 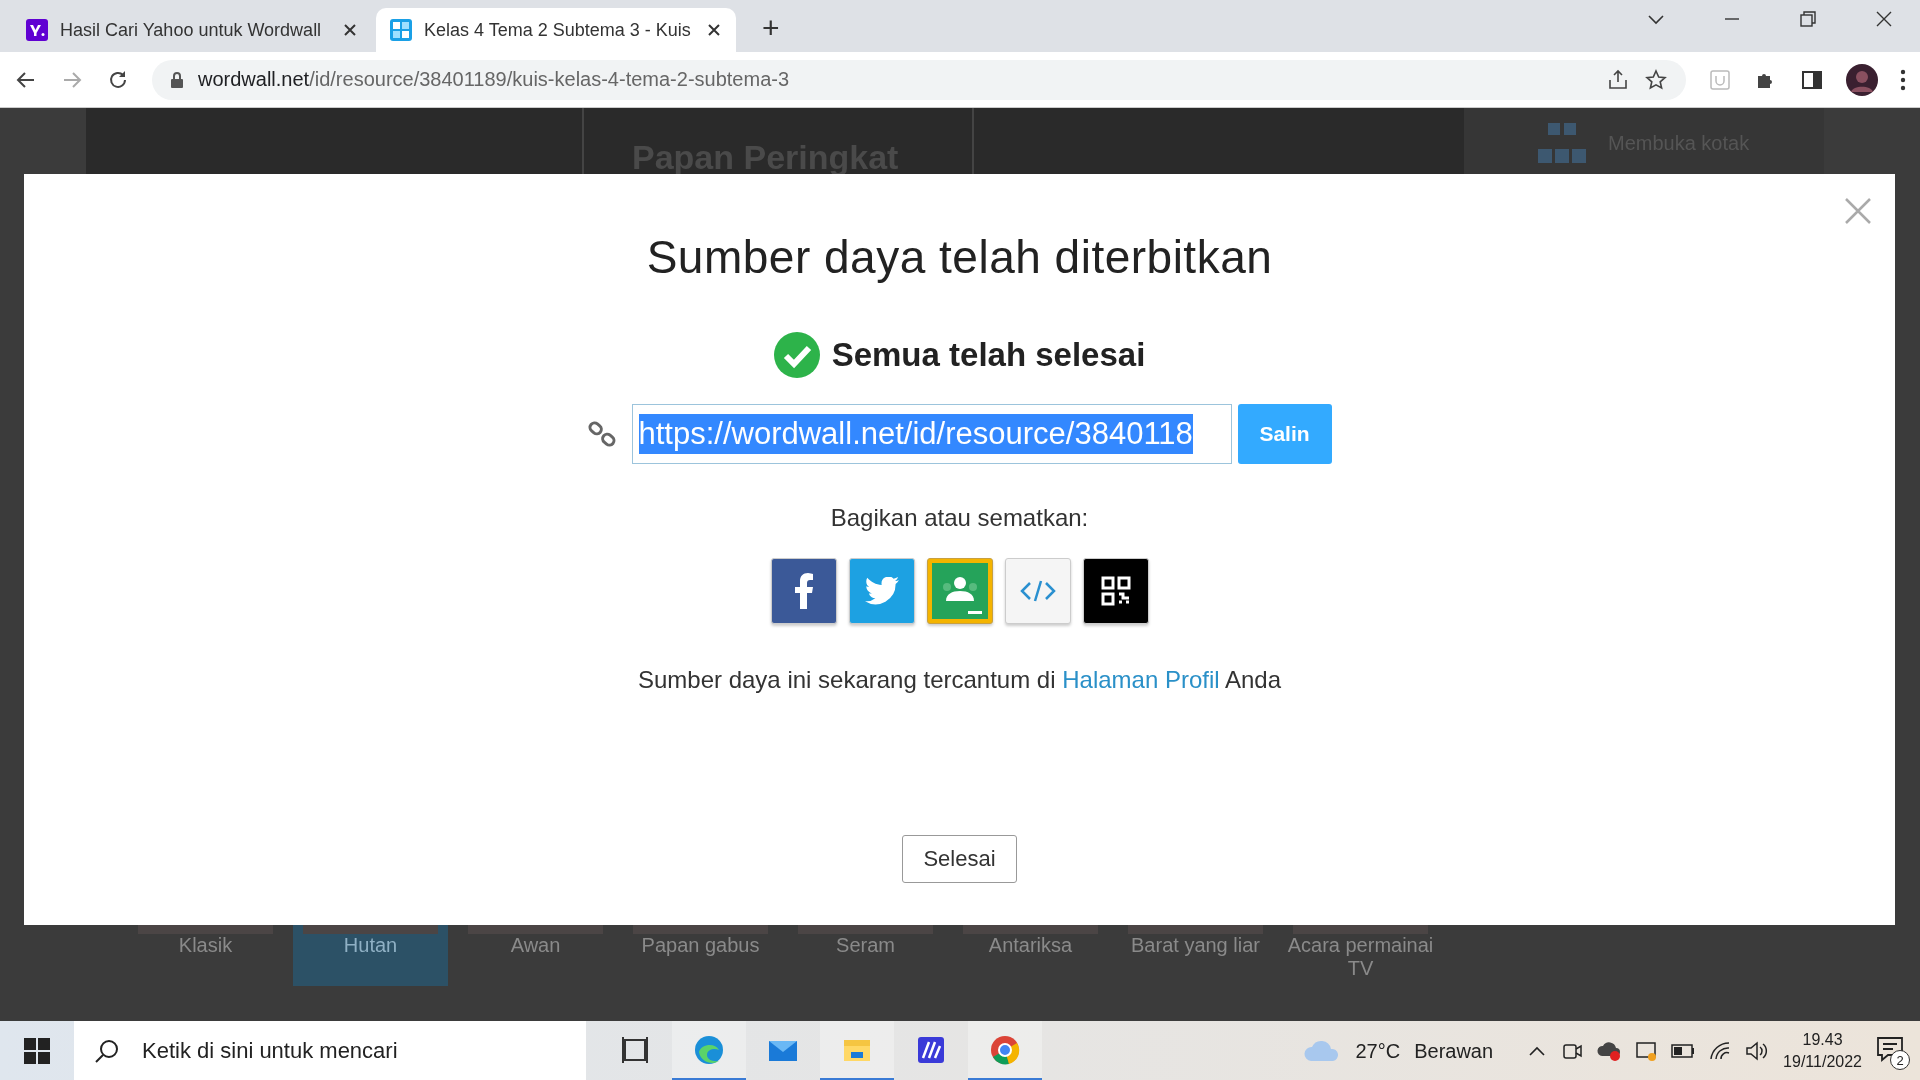 I want to click on qr-code-icon, so click(x=1115, y=591).